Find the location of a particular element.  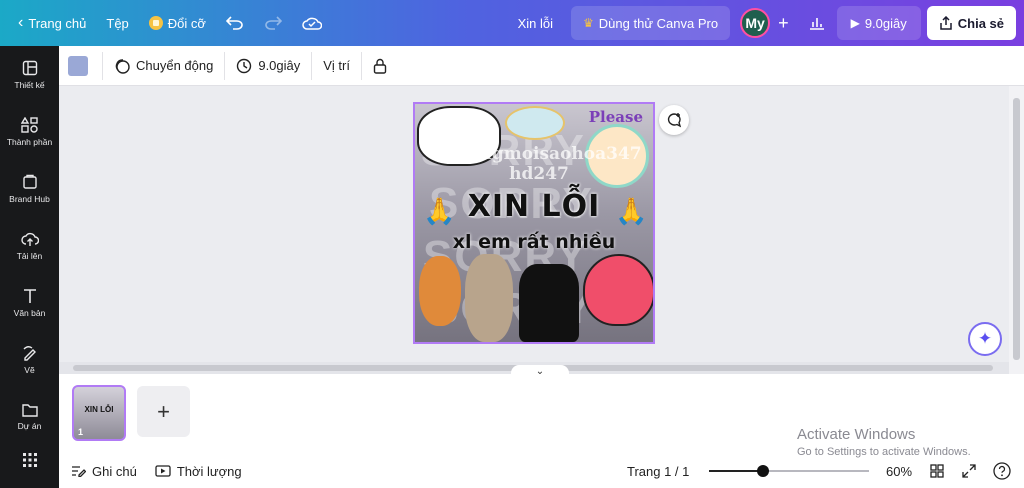

help-icon is located at coordinates (1002, 471).